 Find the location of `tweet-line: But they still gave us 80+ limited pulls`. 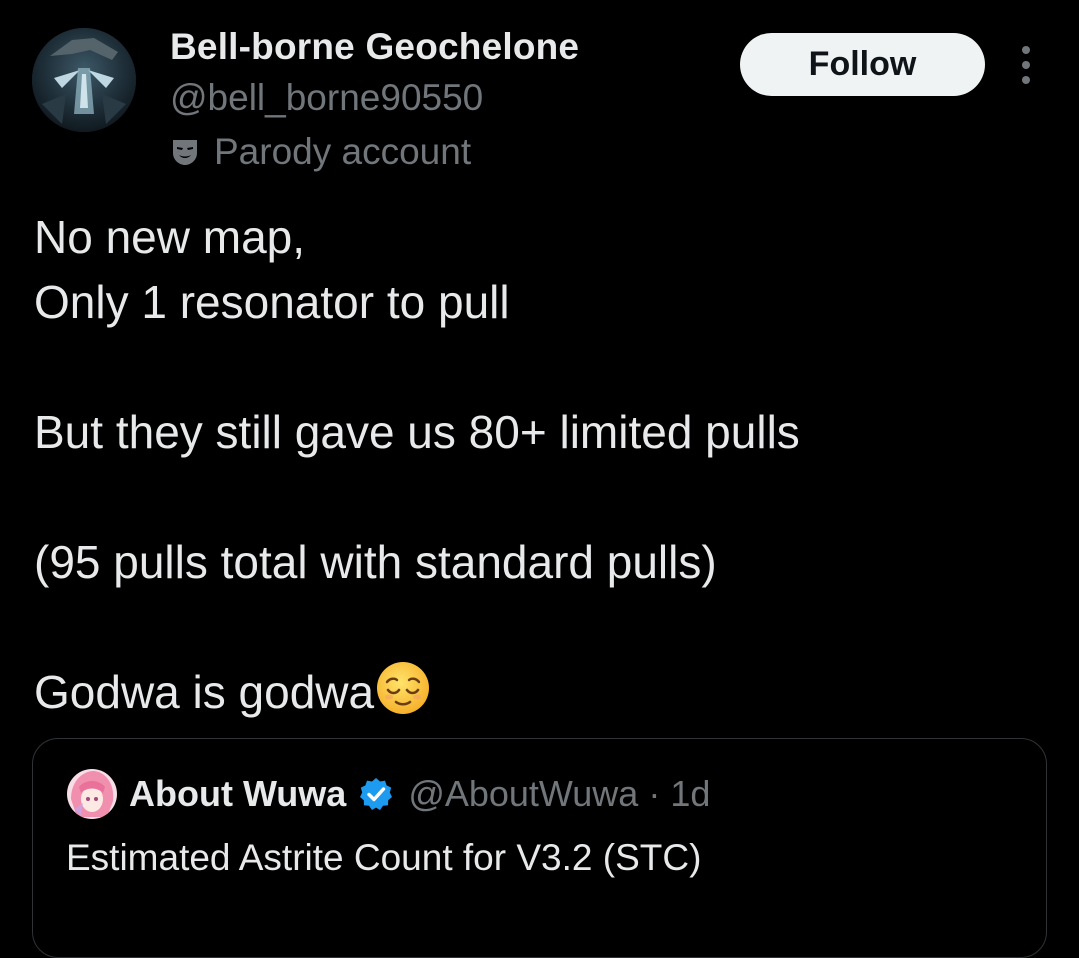

tweet-line: But they still gave us 80+ limited pulls is located at coordinates (417, 432).